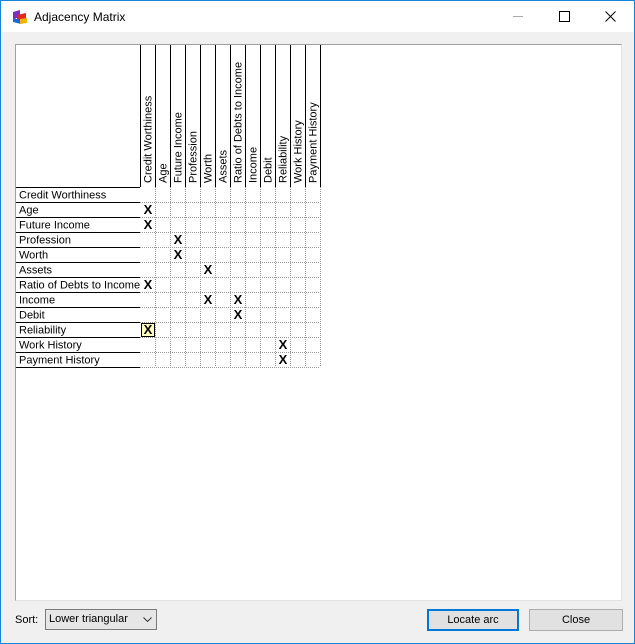 The width and height of the screenshot is (635, 644). I want to click on row-header-label: Future Income, so click(54, 226).